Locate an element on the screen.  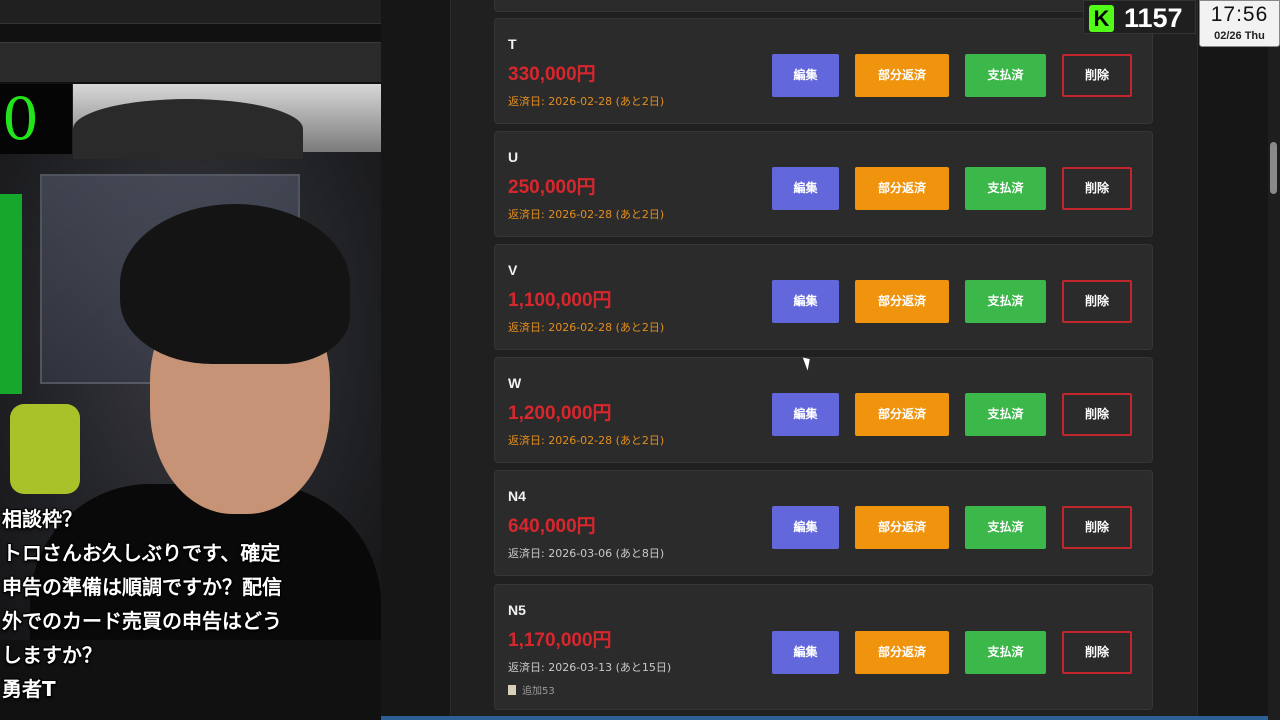
chat-username: 勇者T is located at coordinates (29, 689).